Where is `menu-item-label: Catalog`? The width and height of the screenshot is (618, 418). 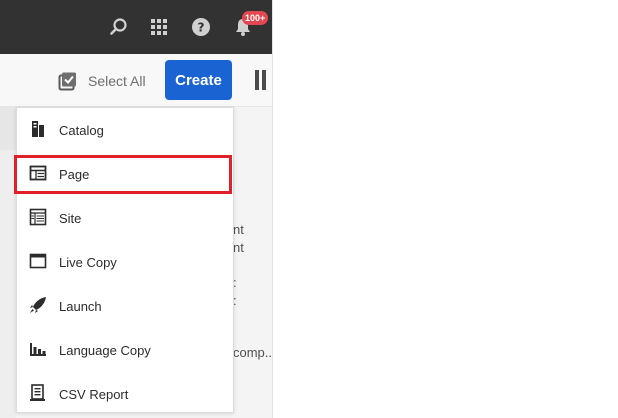 menu-item-label: Catalog is located at coordinates (81, 130).